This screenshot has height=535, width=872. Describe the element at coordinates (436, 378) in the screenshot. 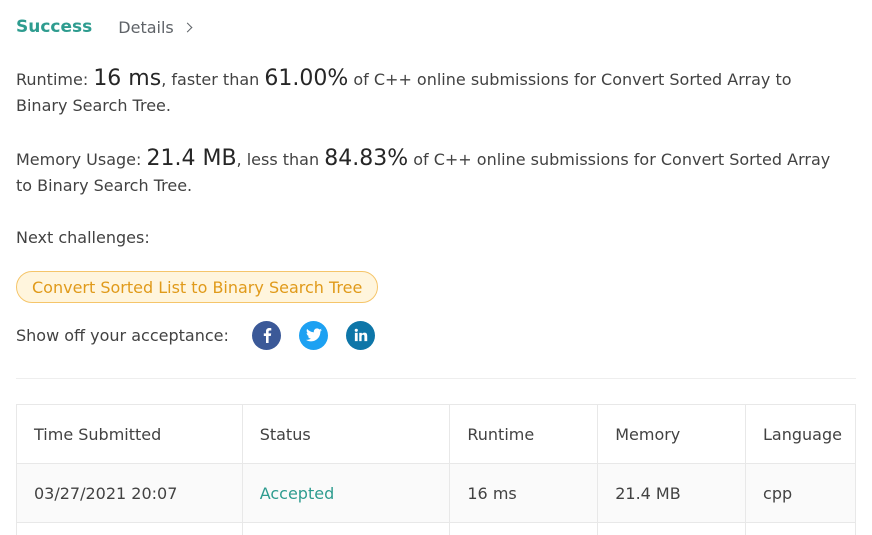

I see `section-divider` at that location.